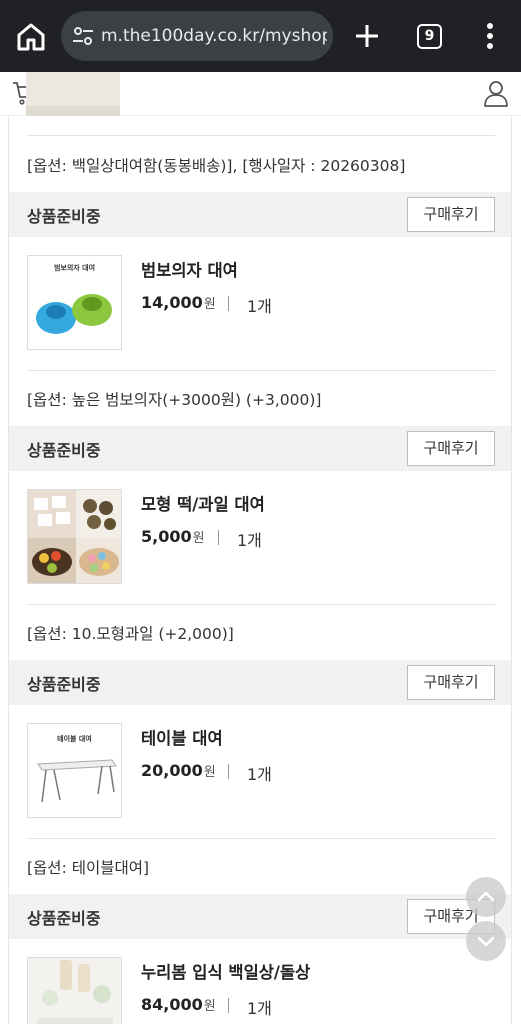 Image resolution: width=521 pixels, height=1024 pixels. I want to click on order-item: 범보의자 대여 범보의자 대여 14,000원 1개, so click(260, 303).